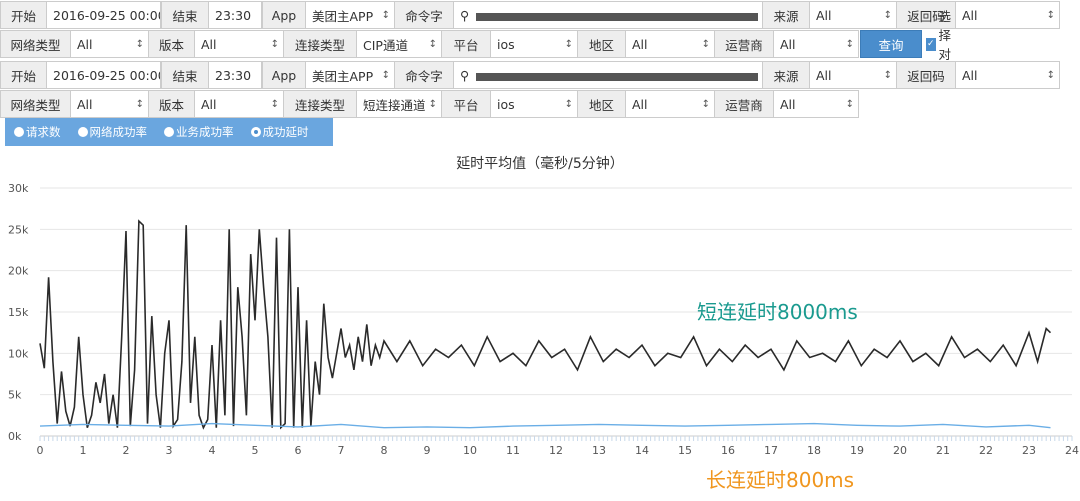 This screenshot has height=501, width=1080. I want to click on x-tick-label: 1, so click(83, 450).